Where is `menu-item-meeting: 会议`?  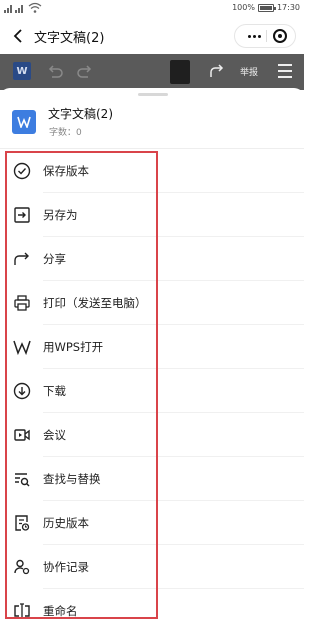
menu-item-meeting: 会议 is located at coordinates (152, 435).